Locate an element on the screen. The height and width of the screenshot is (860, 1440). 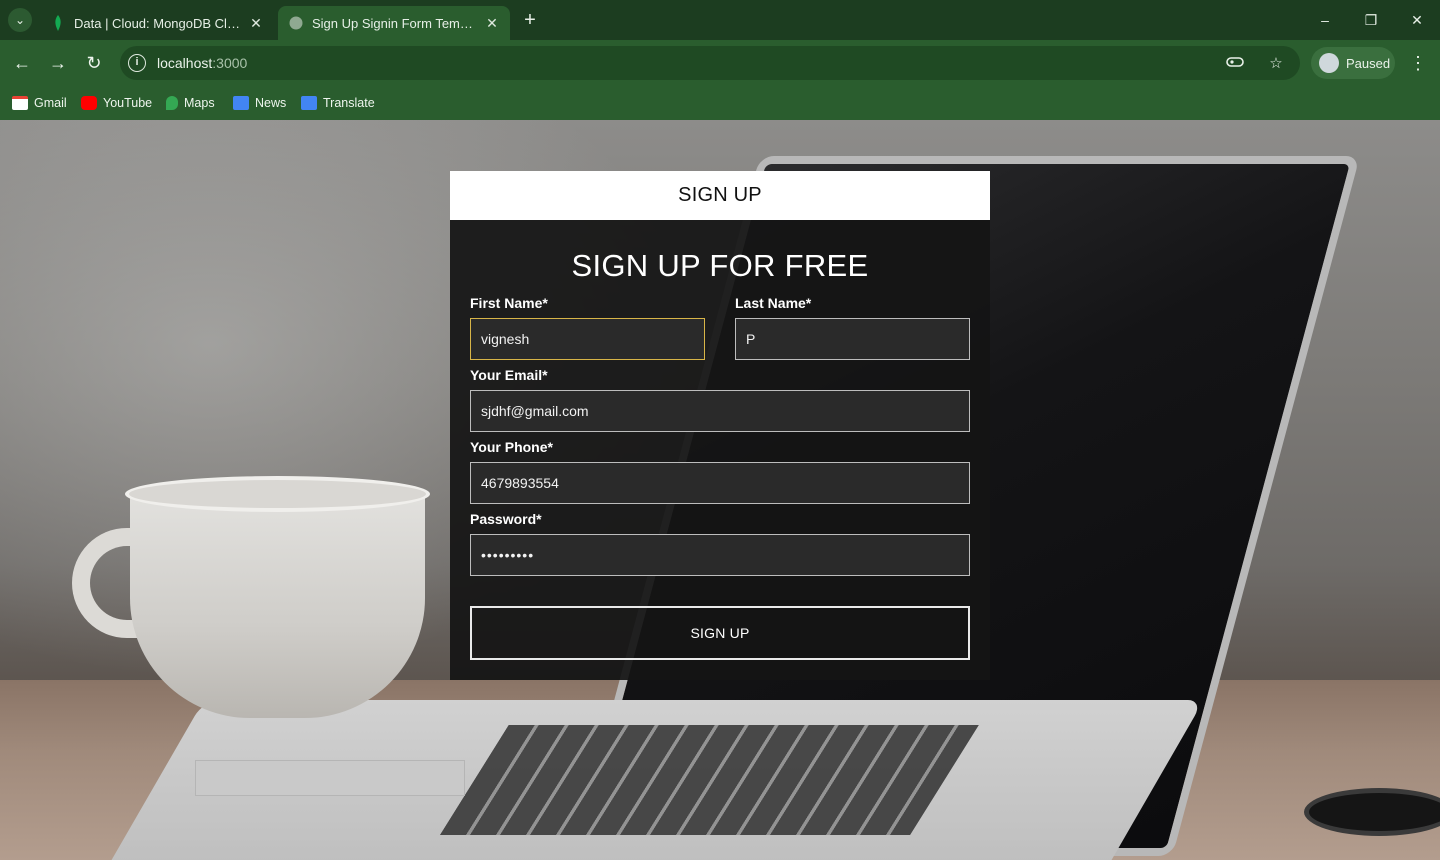
laptop-trackpad is located at coordinates (330, 778).